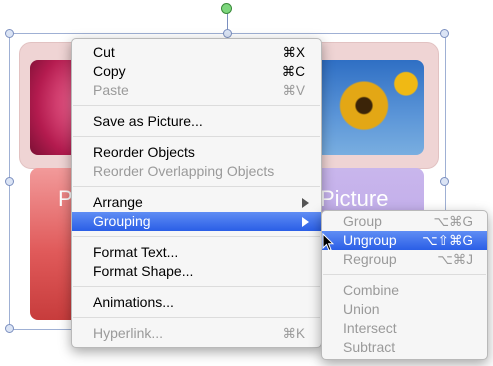  Describe the element at coordinates (9, 181) in the screenshot. I see `resize-handle-middle-left` at that location.